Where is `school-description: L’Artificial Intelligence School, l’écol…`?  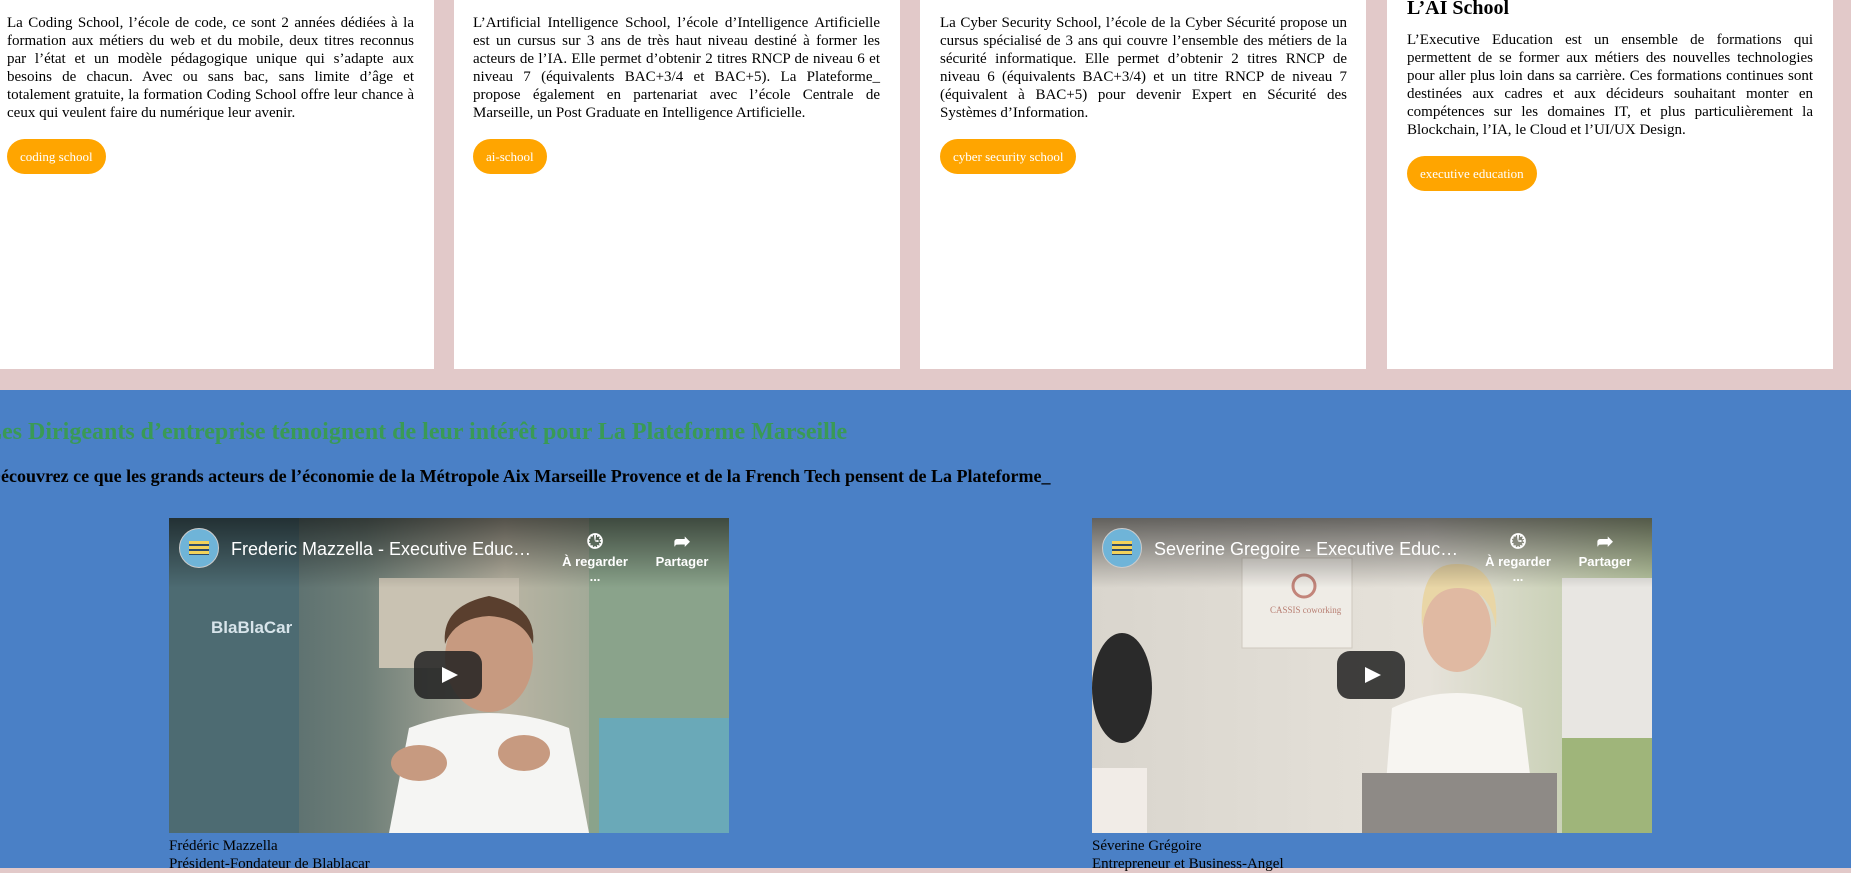
school-description: L’Artificial Intelligence School, l’écol… is located at coordinates (676, 68).